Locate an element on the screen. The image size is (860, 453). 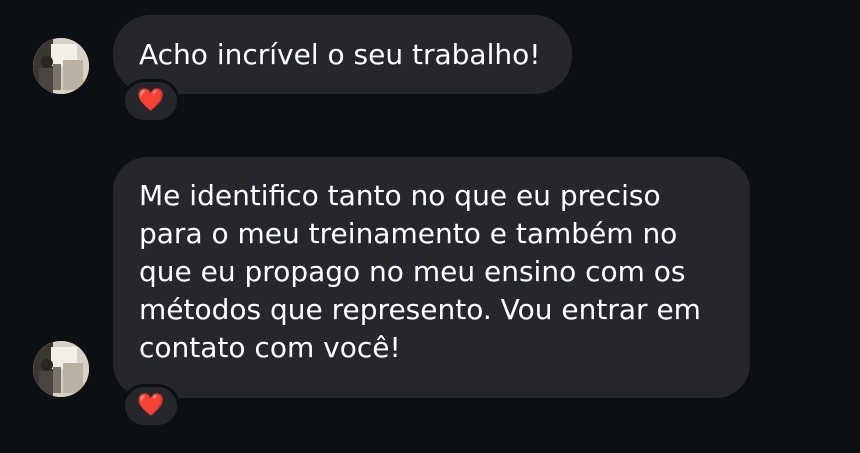
message-bubble: Acho incrível o seu trabalho! is located at coordinates (342, 54).